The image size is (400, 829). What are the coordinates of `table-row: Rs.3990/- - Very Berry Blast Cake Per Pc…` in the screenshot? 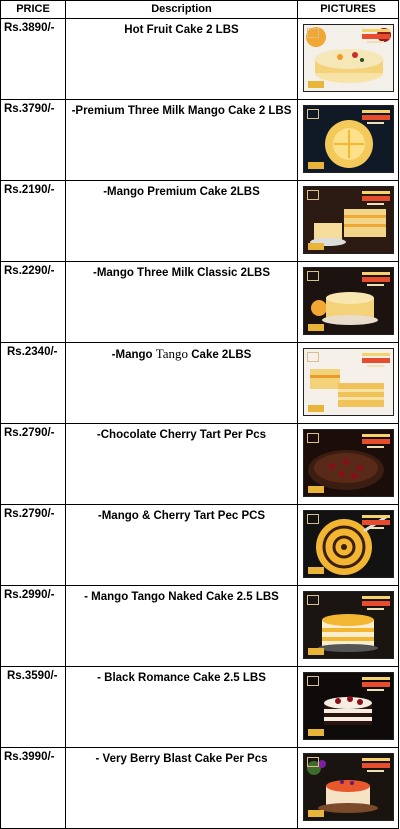 It's located at (199, 788).